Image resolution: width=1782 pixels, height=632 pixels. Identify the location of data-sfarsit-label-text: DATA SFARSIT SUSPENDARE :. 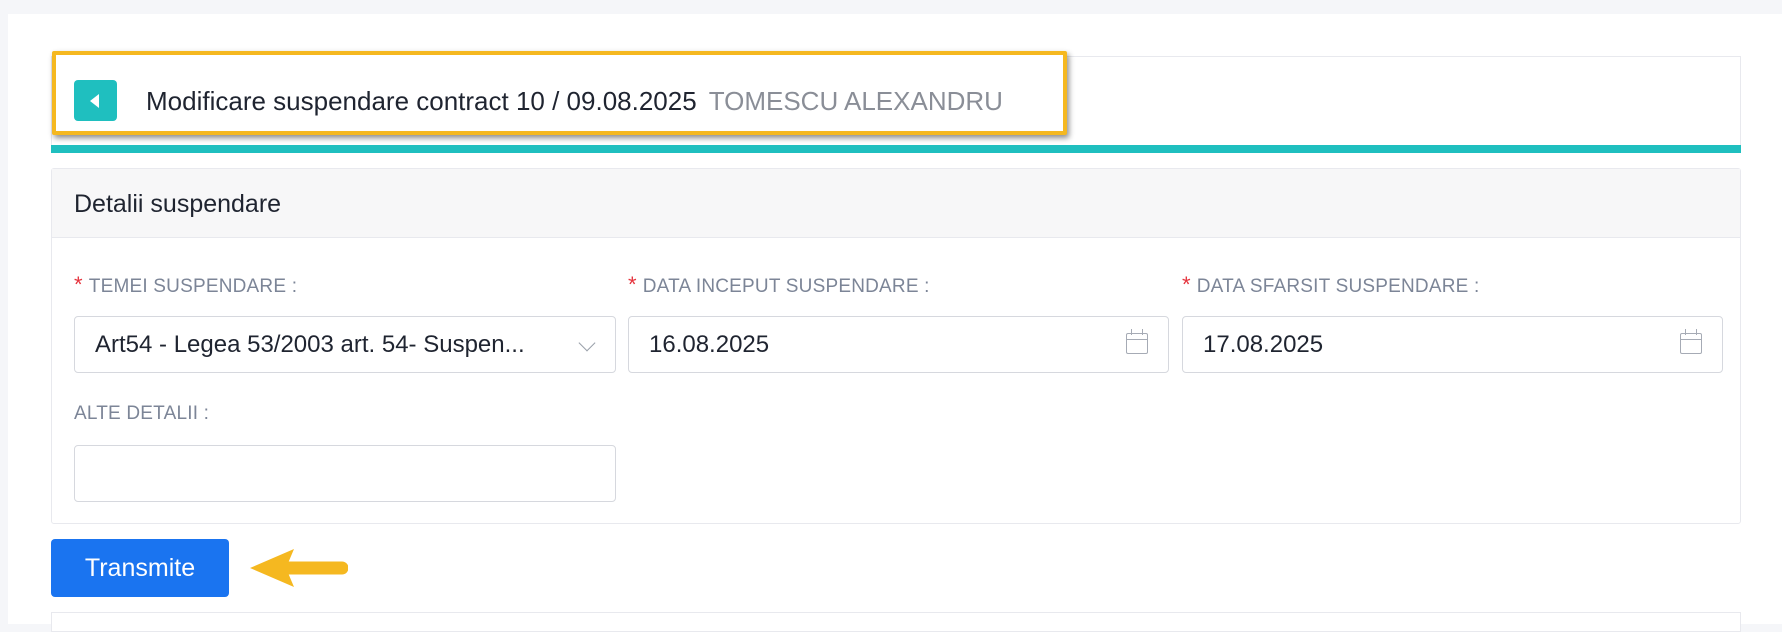
(1338, 286).